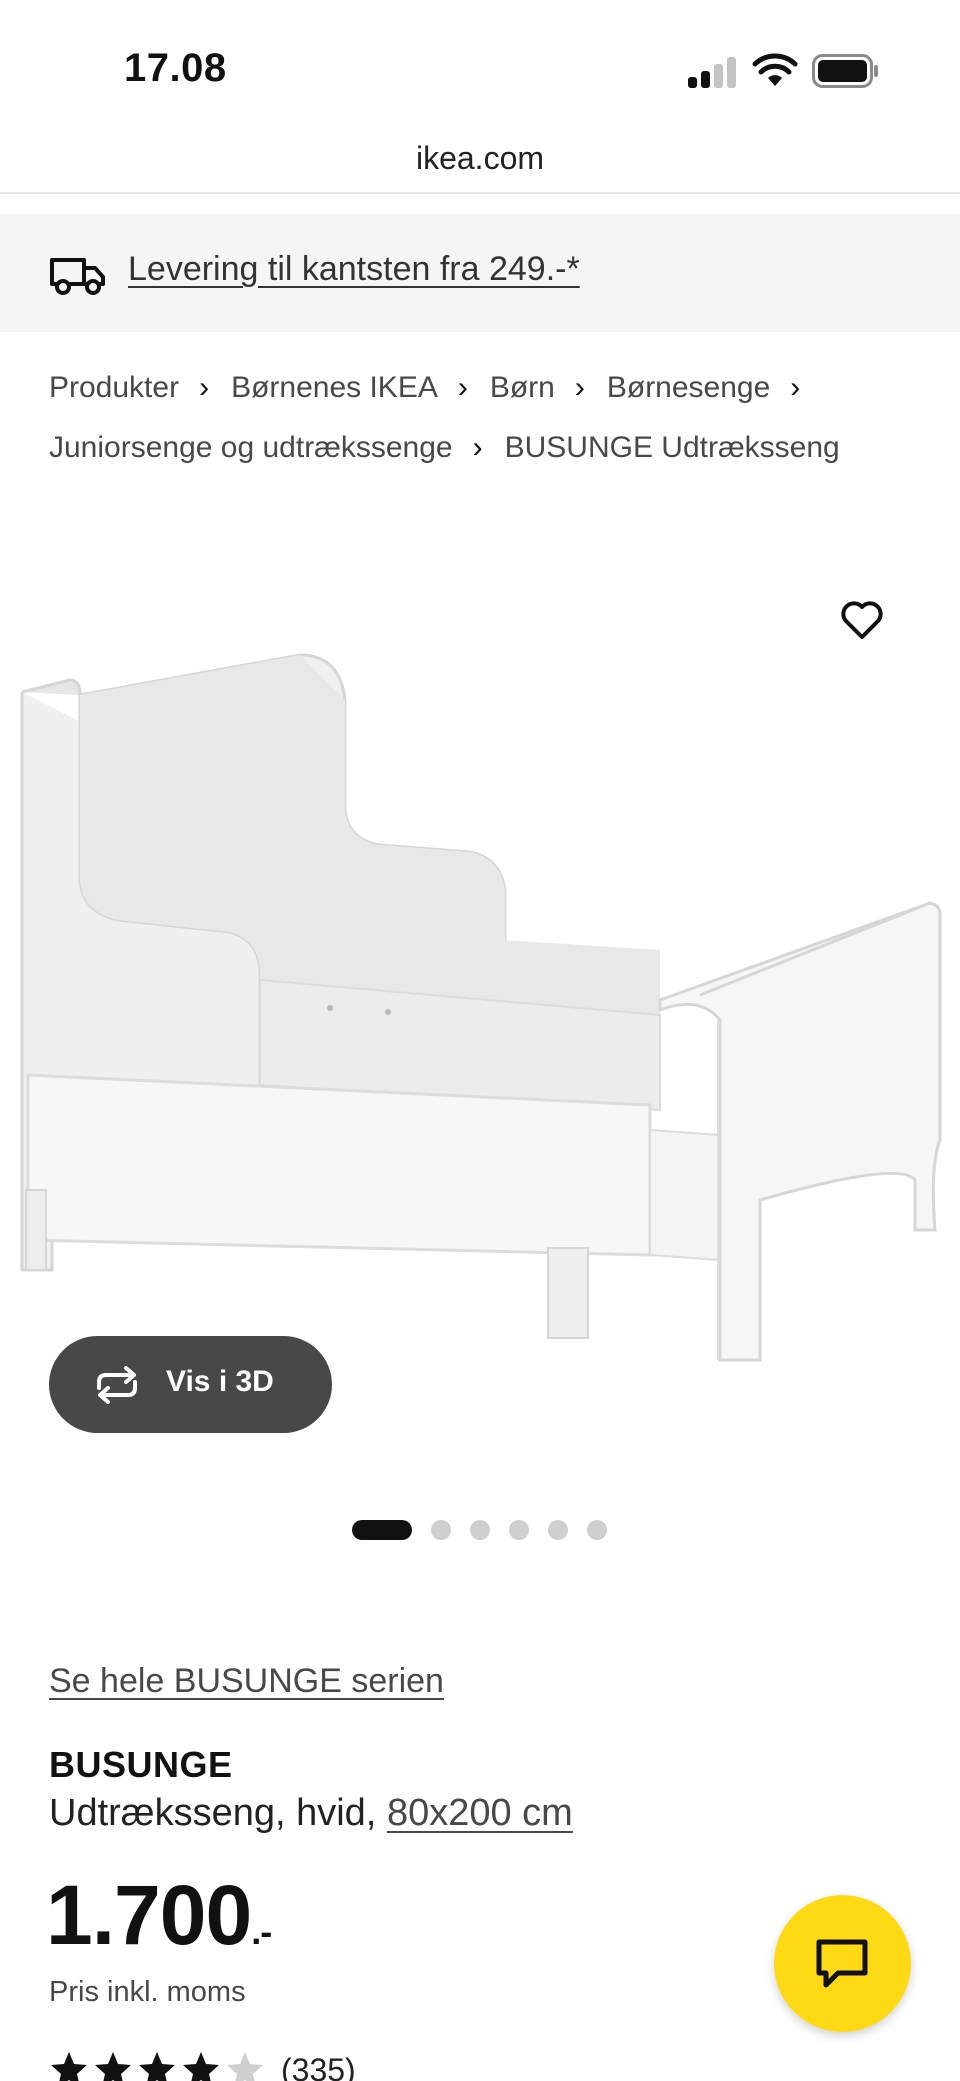 The width and height of the screenshot is (960, 2081). What do you see at coordinates (114, 387) in the screenshot?
I see `breadcrumb-item-produkter: Produkter` at bounding box center [114, 387].